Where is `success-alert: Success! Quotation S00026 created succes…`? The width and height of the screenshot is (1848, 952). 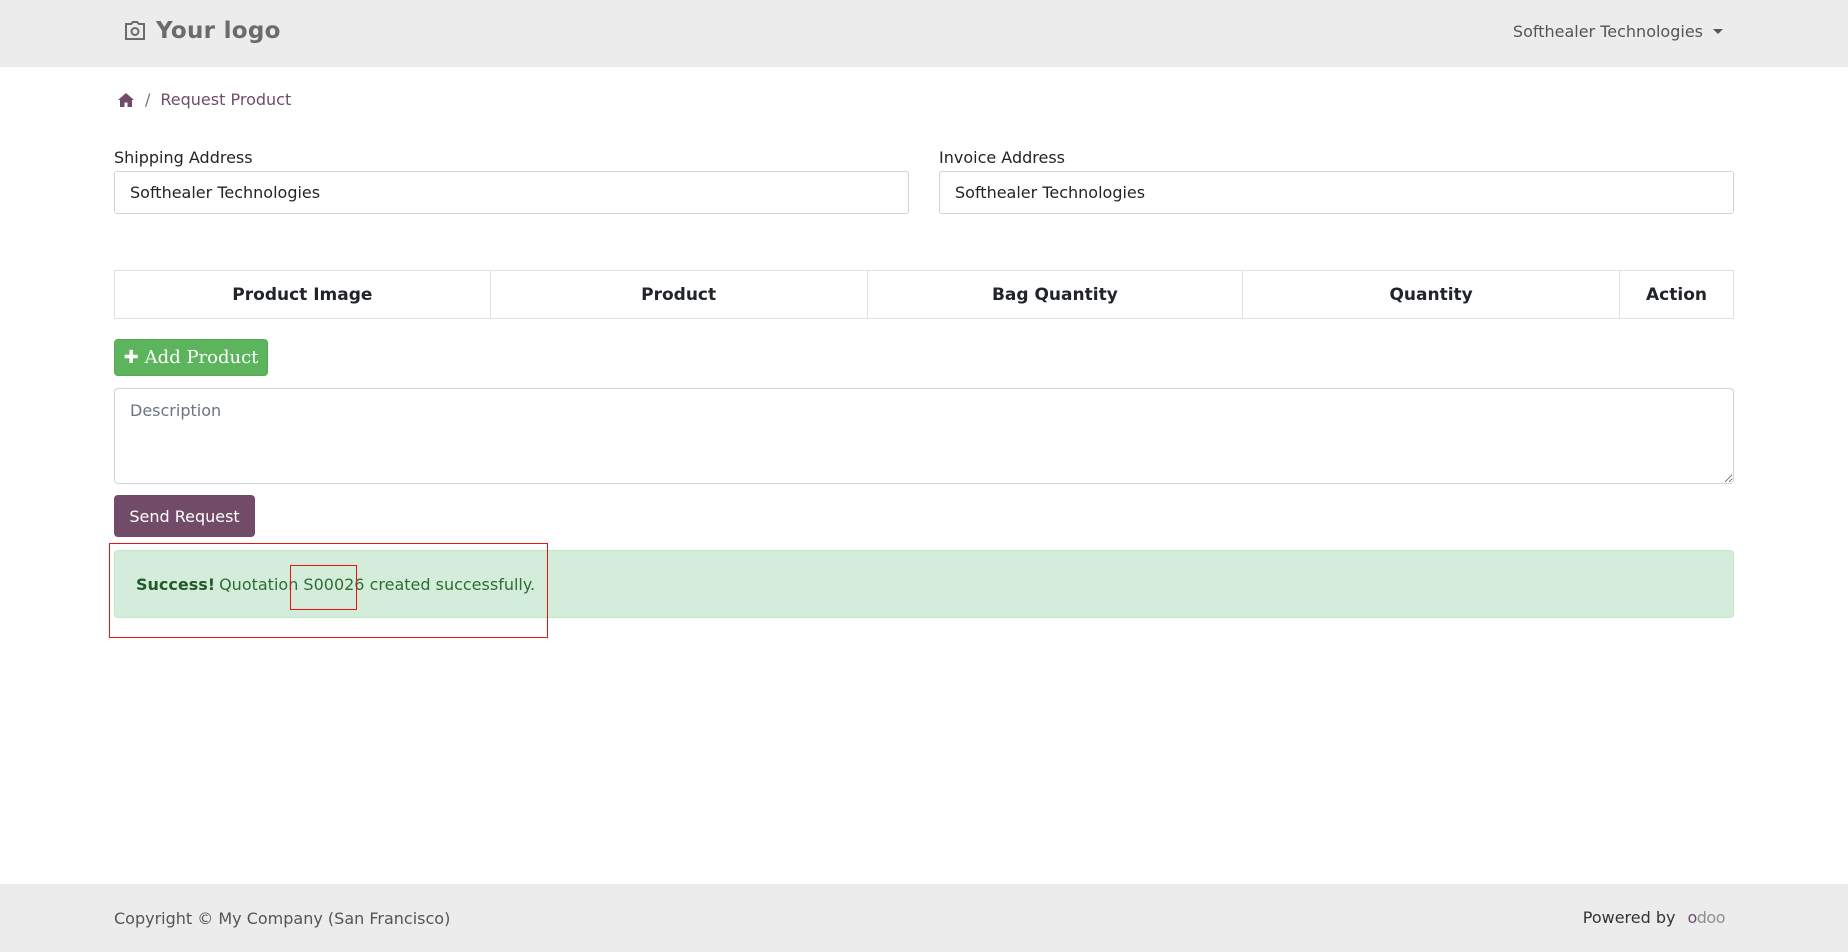 success-alert: Success! Quotation S00026 created succes… is located at coordinates (924, 584).